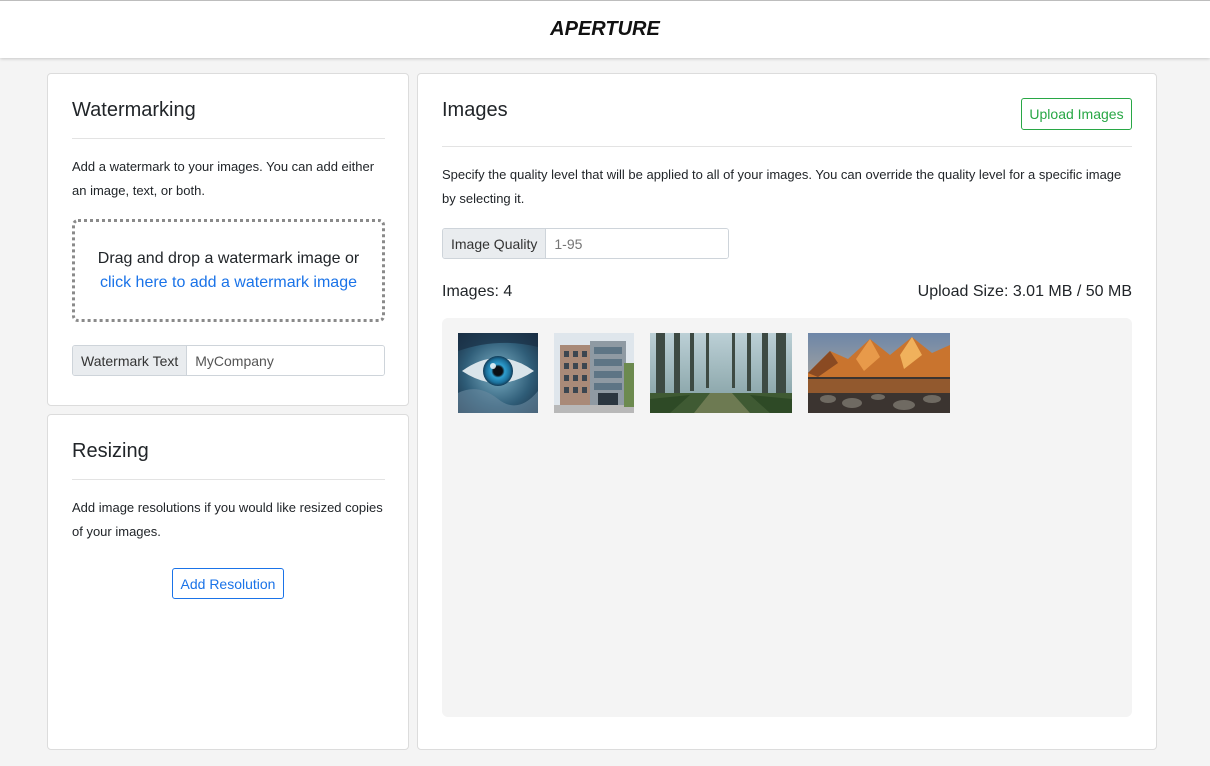  I want to click on resizing-divider, so click(228, 479).